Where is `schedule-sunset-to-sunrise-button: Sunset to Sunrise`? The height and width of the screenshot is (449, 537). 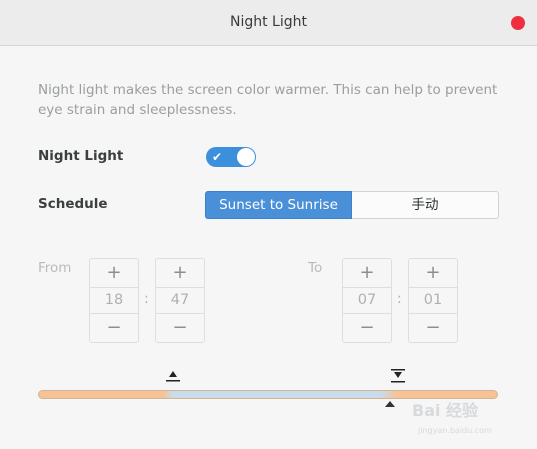 schedule-sunset-to-sunrise-button: Sunset to Sunrise is located at coordinates (278, 205).